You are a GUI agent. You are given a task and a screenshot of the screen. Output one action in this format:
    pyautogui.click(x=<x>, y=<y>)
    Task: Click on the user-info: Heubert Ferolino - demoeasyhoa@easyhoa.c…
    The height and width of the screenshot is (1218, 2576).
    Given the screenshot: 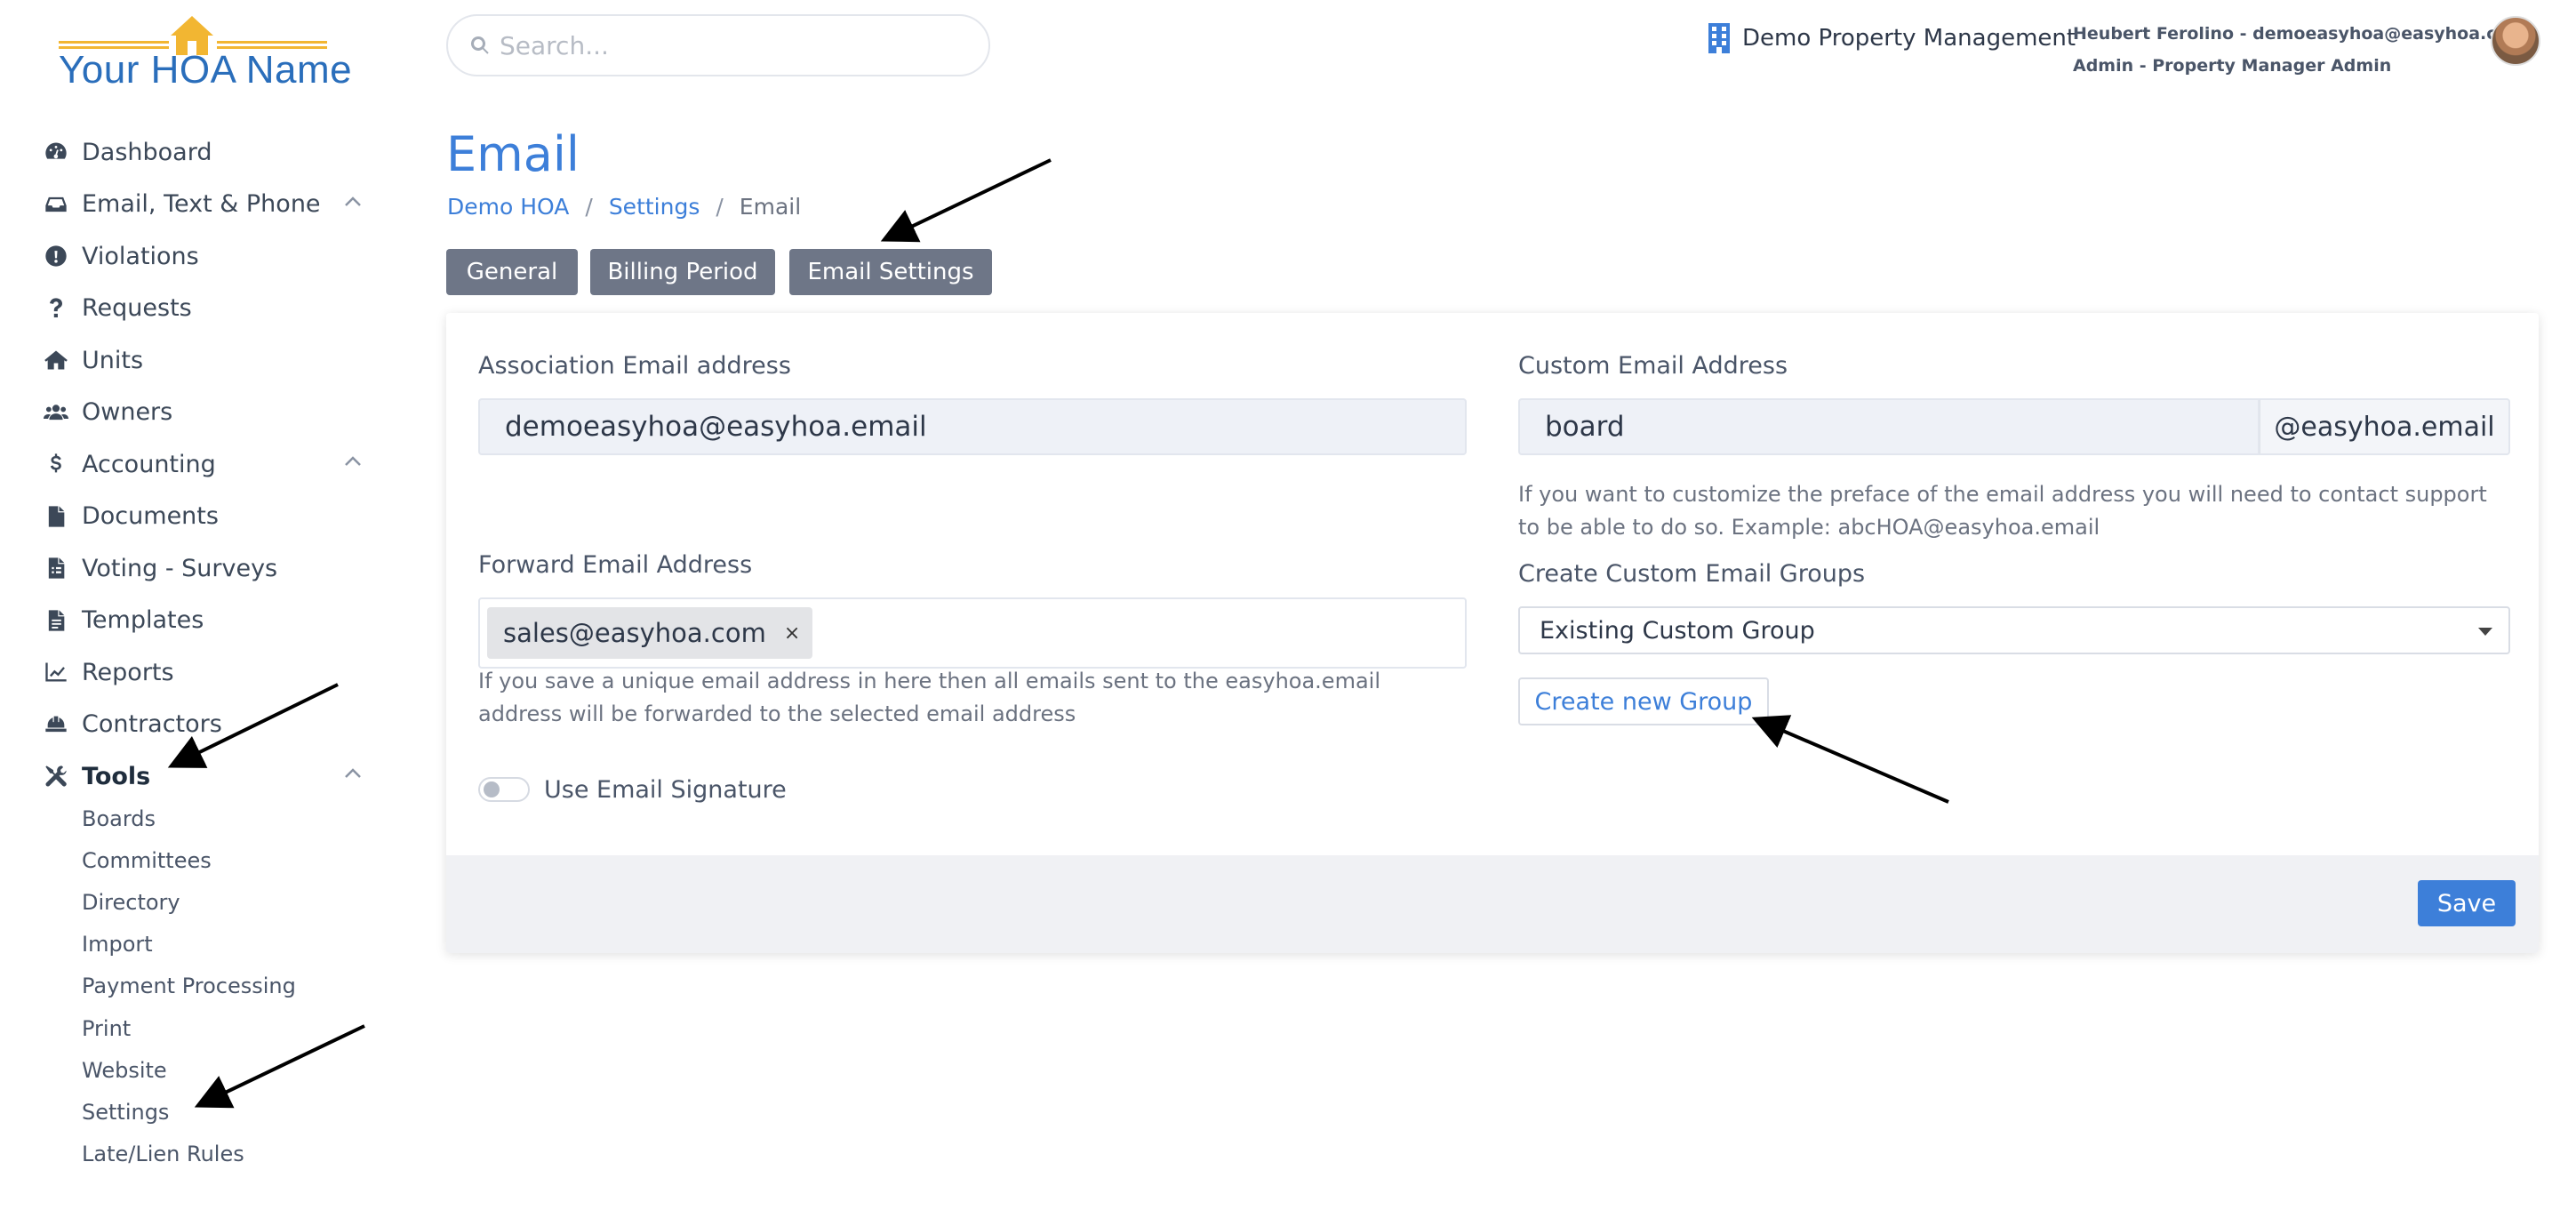 What is the action you would take?
    pyautogui.click(x=2299, y=50)
    